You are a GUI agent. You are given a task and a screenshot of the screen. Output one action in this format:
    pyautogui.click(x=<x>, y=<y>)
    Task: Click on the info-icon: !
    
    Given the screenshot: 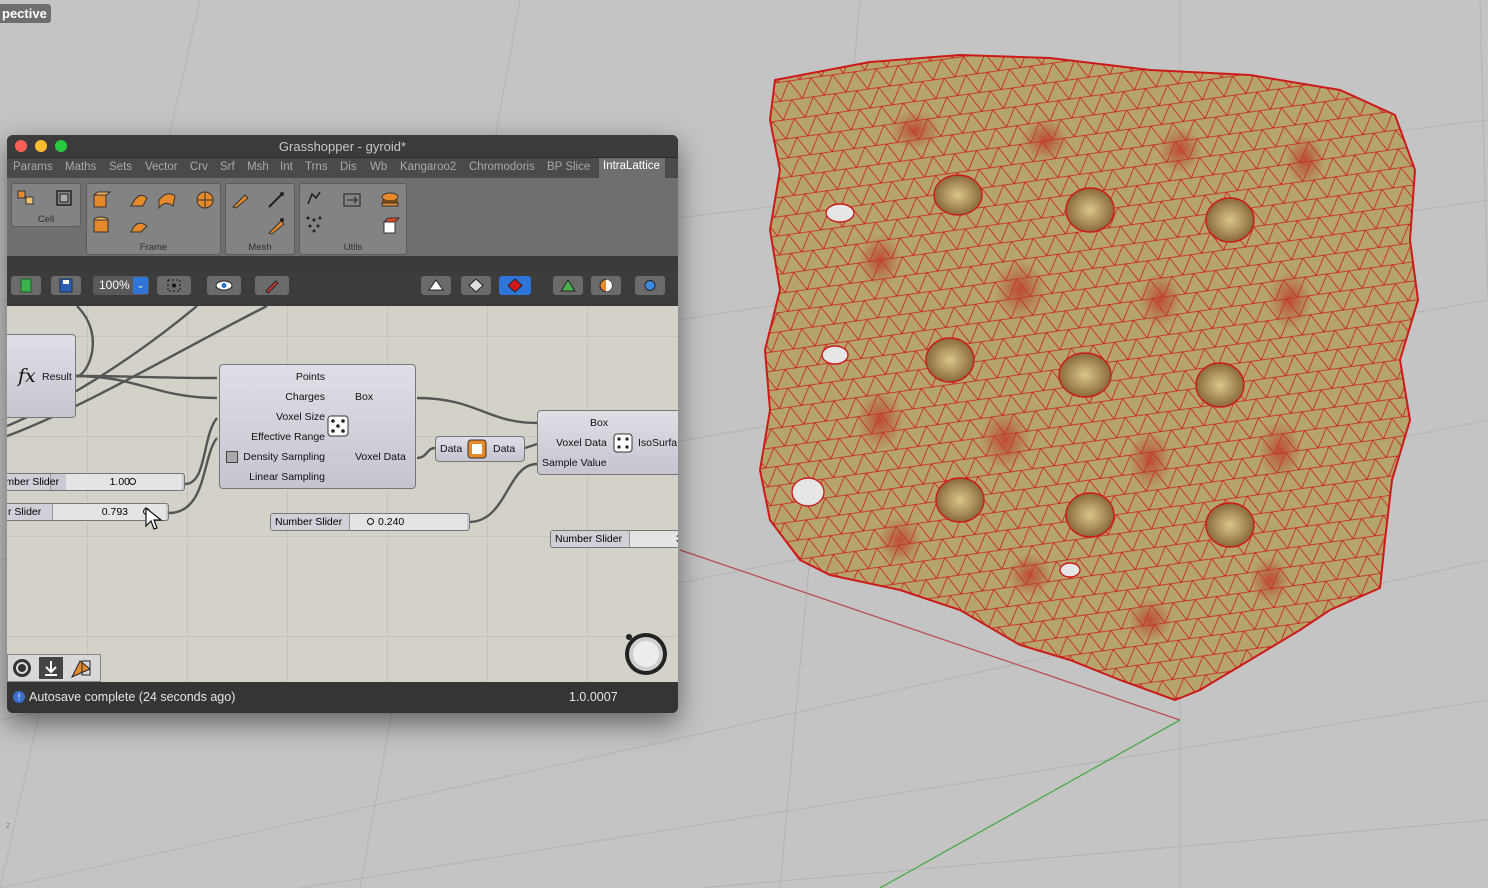 What is the action you would take?
    pyautogui.click(x=19, y=697)
    